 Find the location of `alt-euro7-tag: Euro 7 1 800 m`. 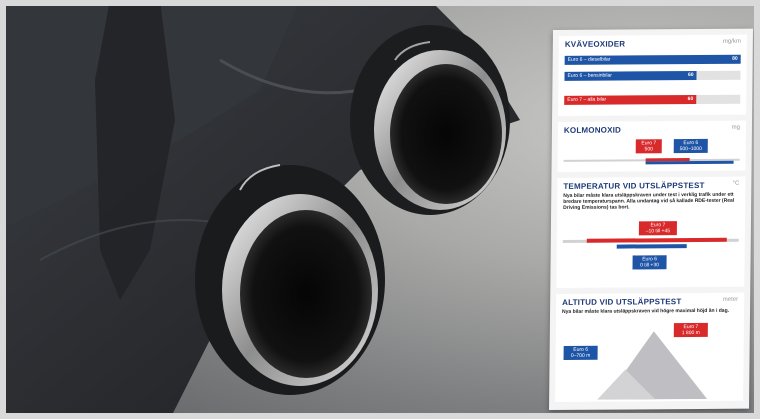

alt-euro7-tag: Euro 7 1 800 m is located at coordinates (690, 330).